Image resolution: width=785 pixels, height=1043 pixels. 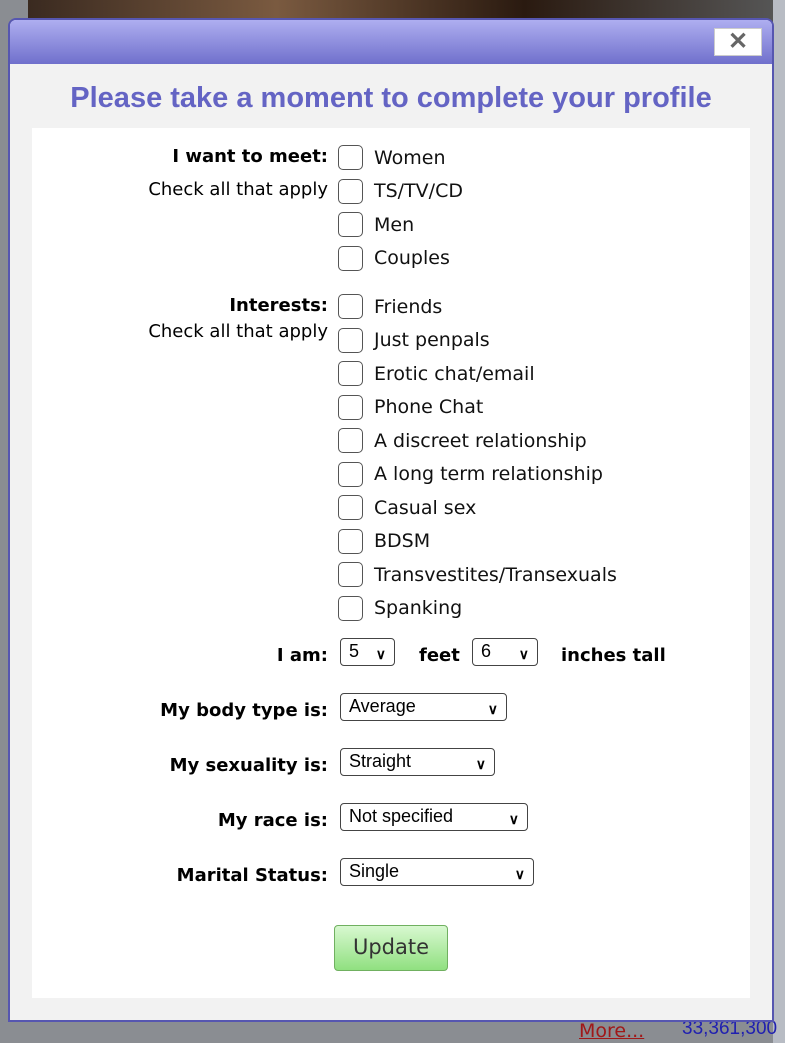 What do you see at coordinates (613, 655) in the screenshot?
I see `inches-label: inches tall` at bounding box center [613, 655].